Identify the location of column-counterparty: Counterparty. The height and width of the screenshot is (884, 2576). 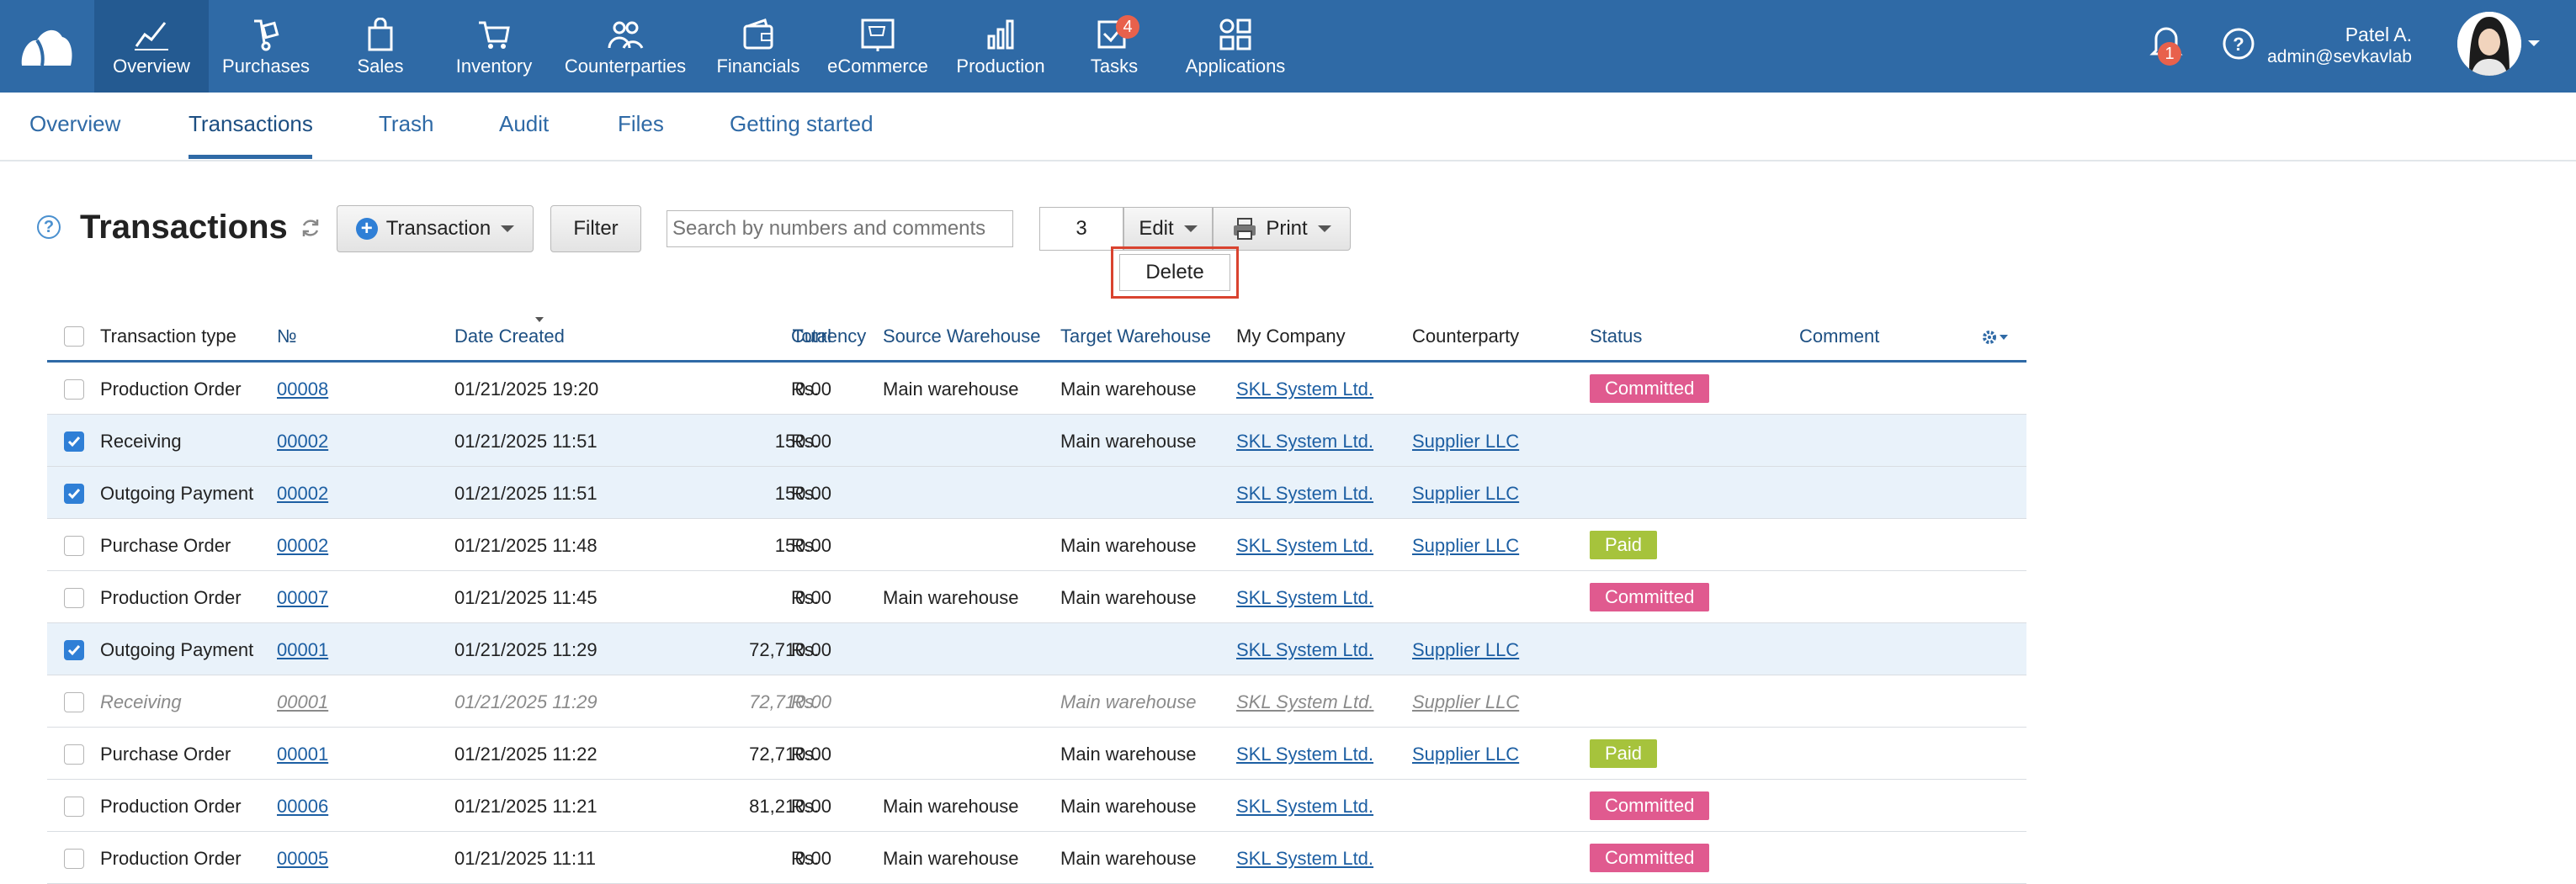
(1465, 337).